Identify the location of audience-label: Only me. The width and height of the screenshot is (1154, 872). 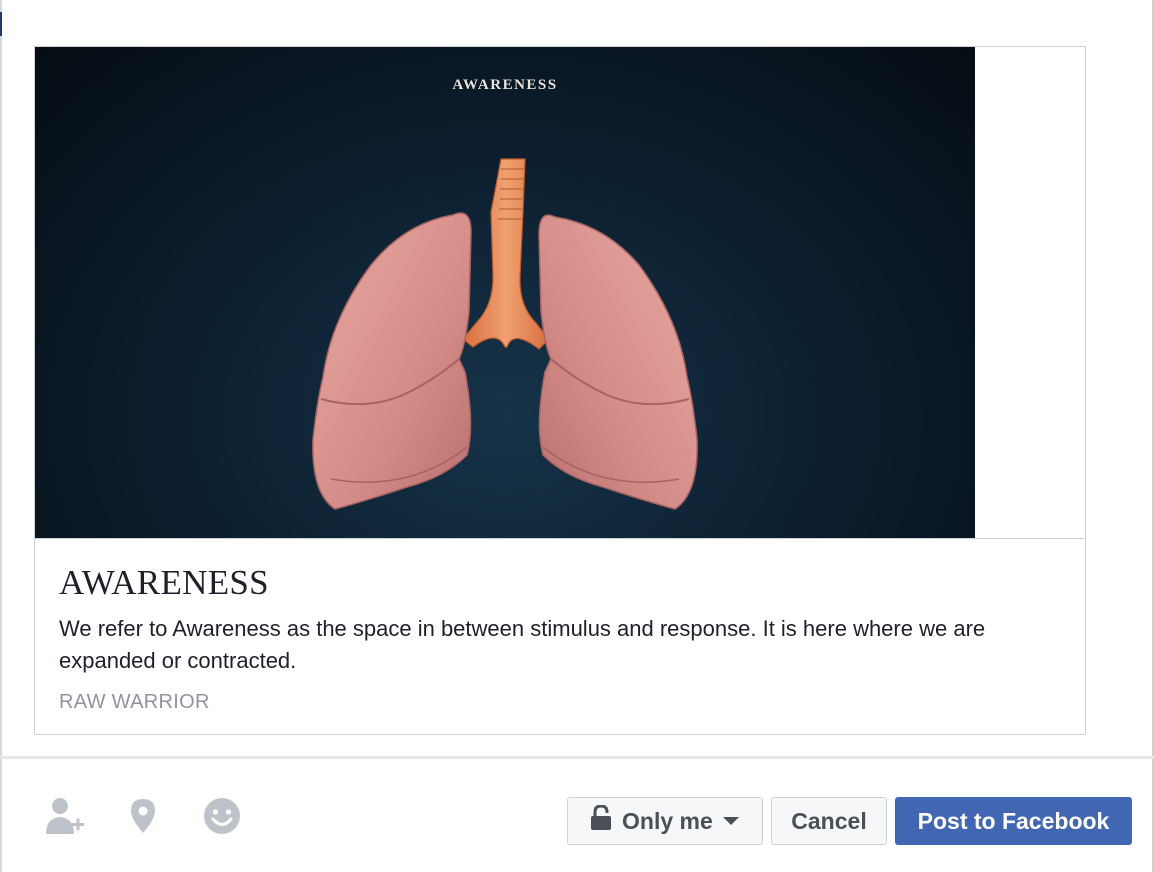
(667, 820).